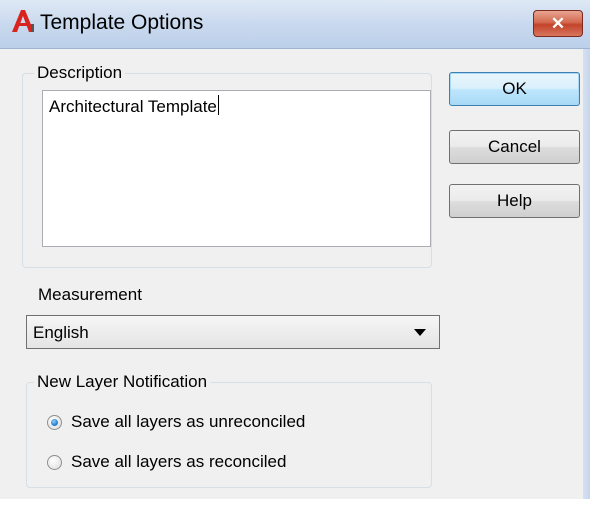  What do you see at coordinates (295, 503) in the screenshot?
I see `window-bottom-edge` at bounding box center [295, 503].